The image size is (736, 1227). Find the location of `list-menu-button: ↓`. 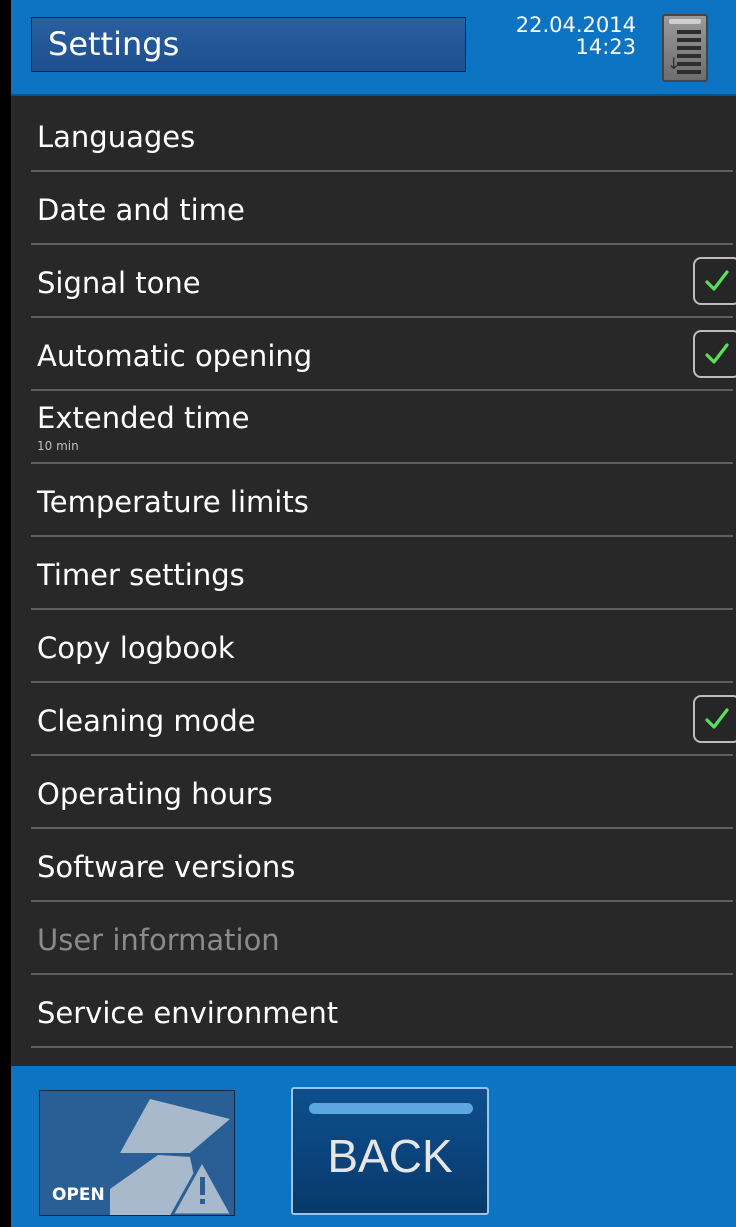

list-menu-button: ↓ is located at coordinates (685, 48).